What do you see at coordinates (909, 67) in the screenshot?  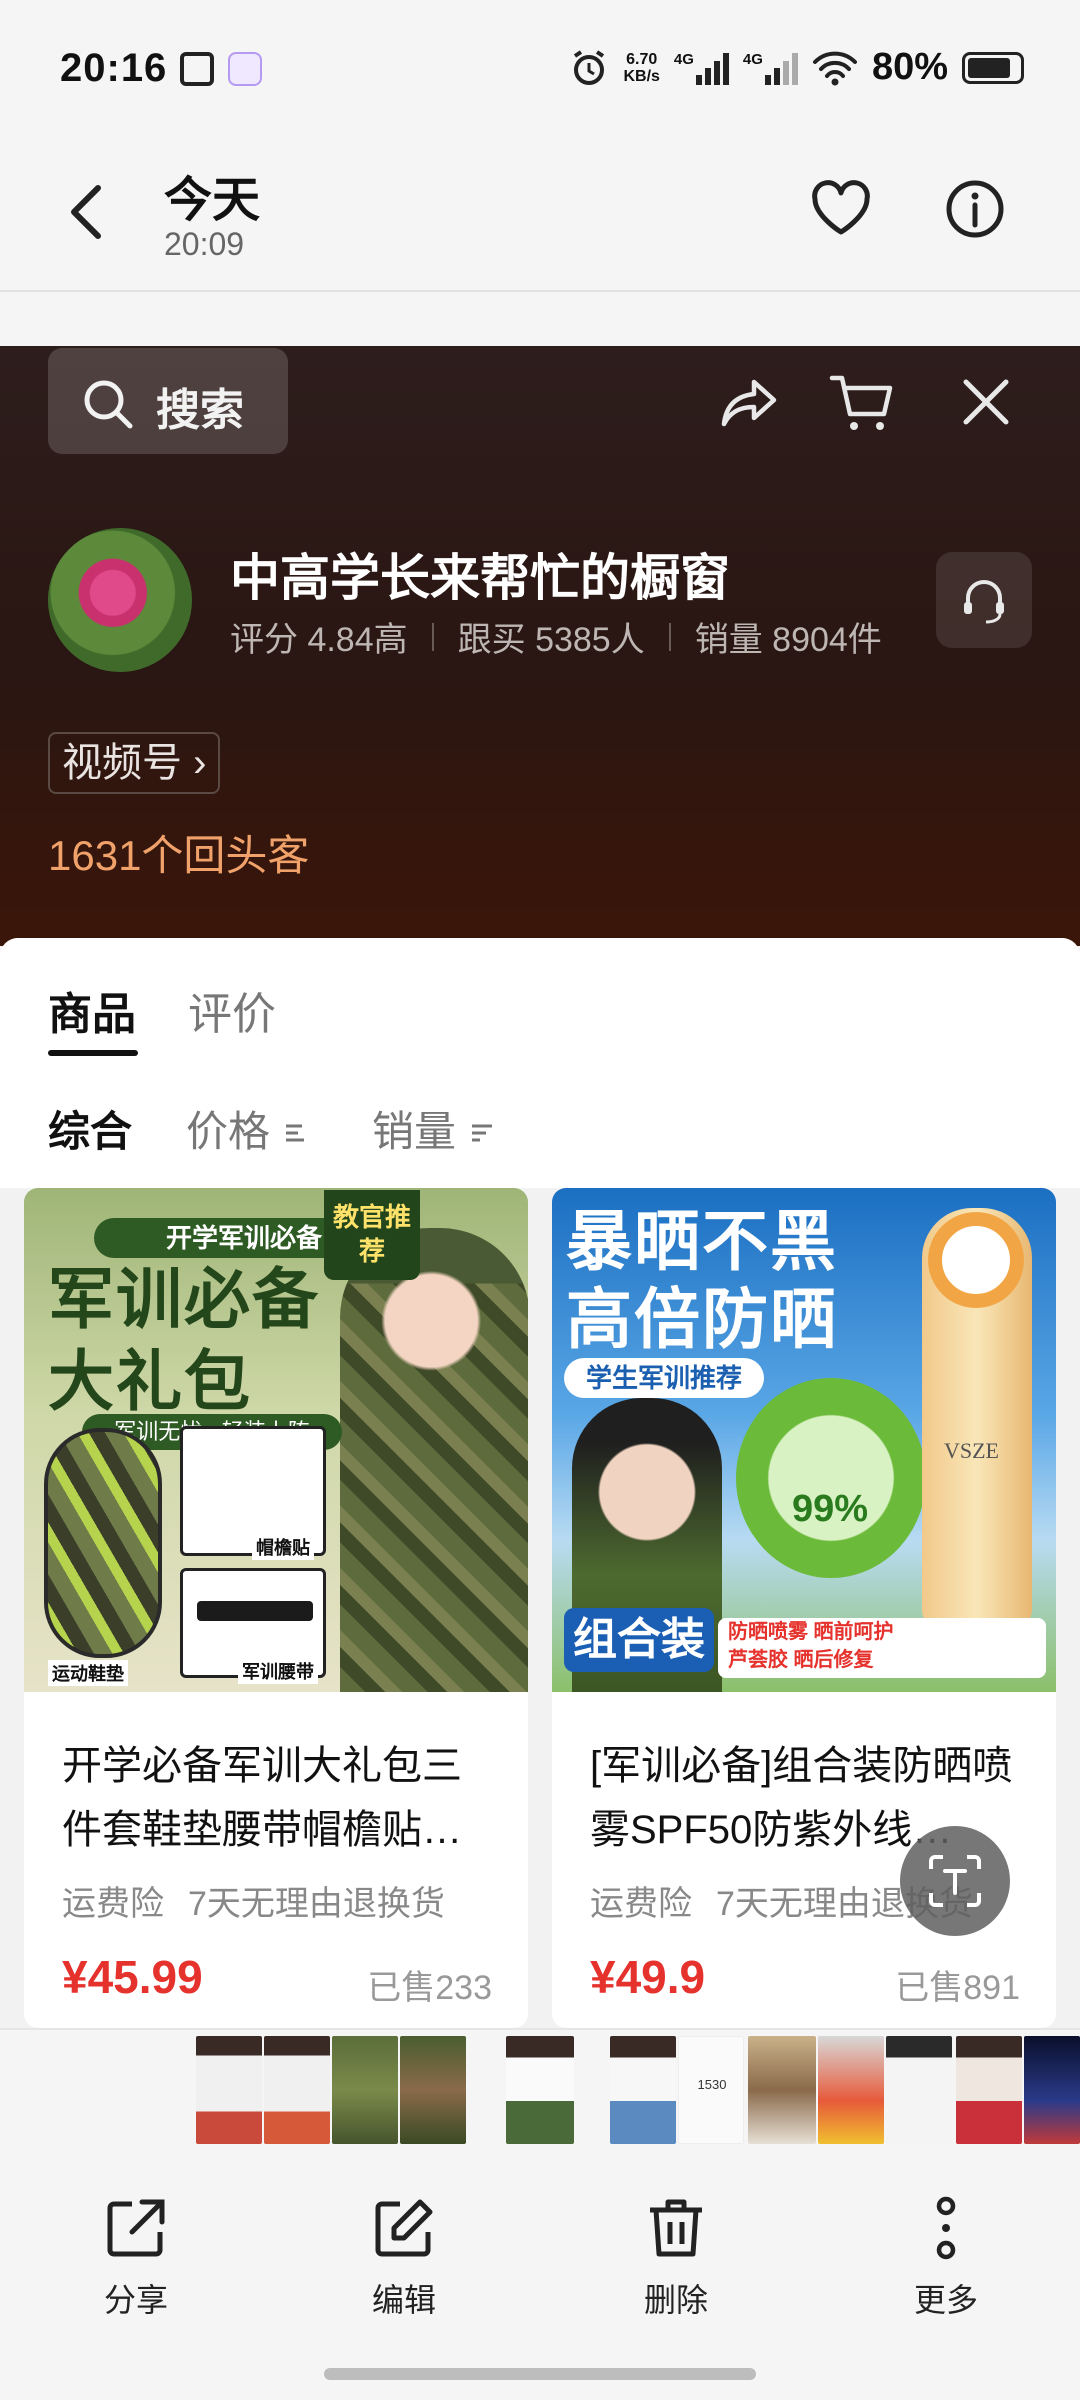 I see `battery-percent: 80%` at bounding box center [909, 67].